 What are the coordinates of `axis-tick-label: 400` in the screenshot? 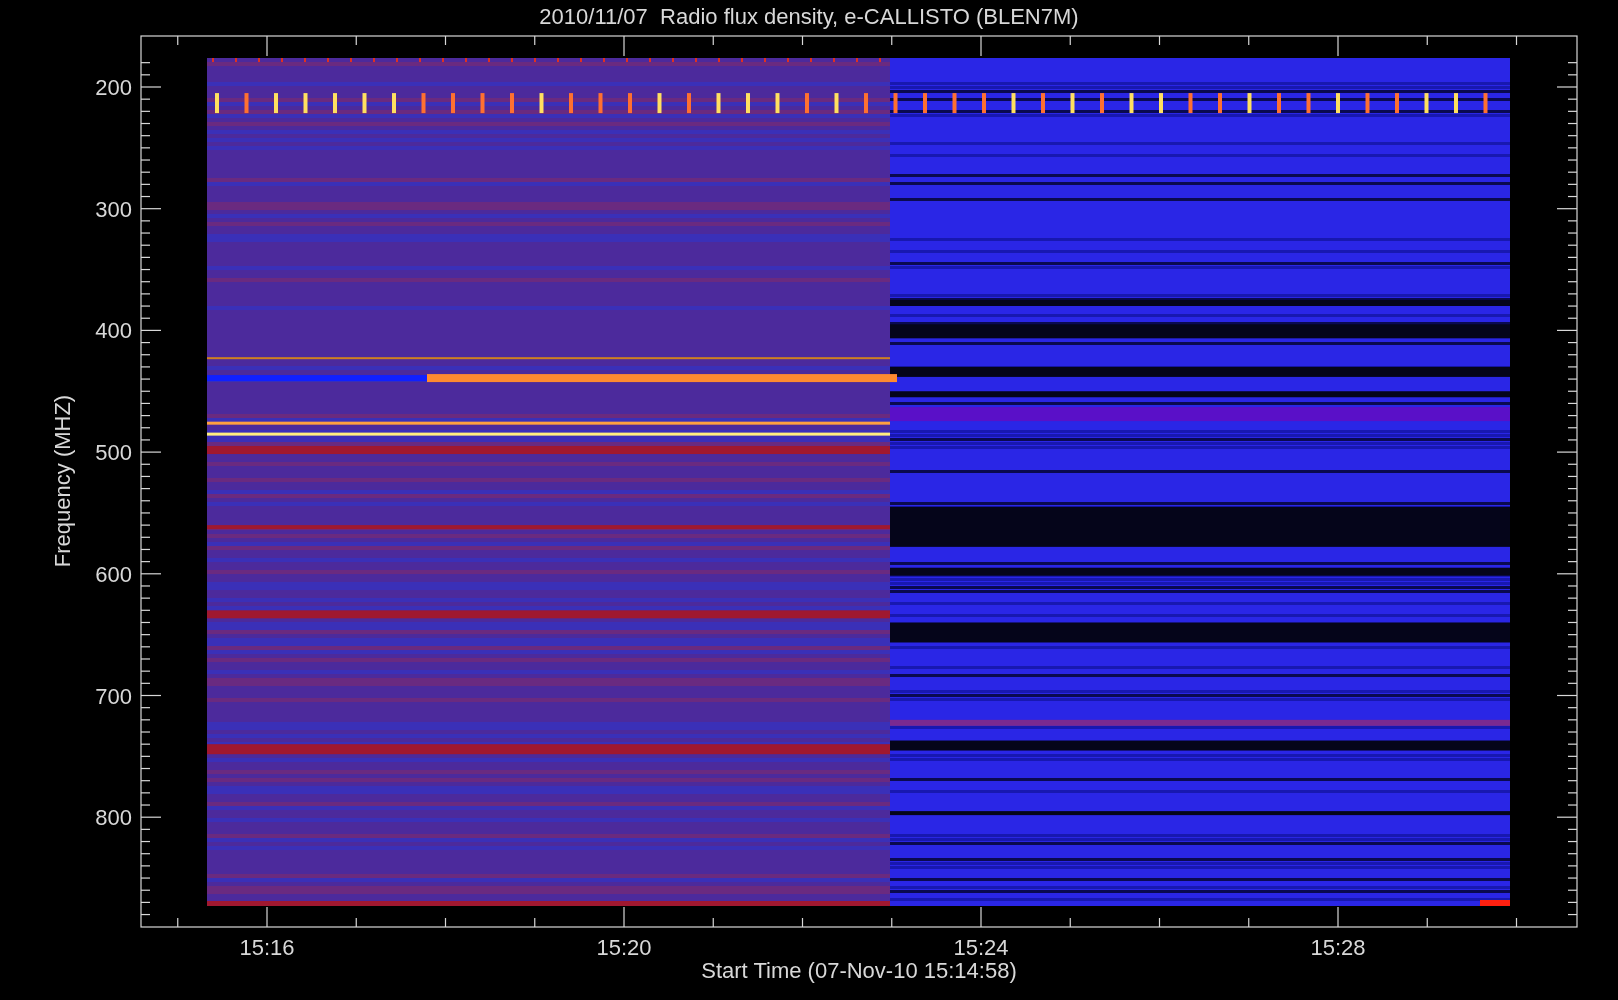 It's located at (113, 331).